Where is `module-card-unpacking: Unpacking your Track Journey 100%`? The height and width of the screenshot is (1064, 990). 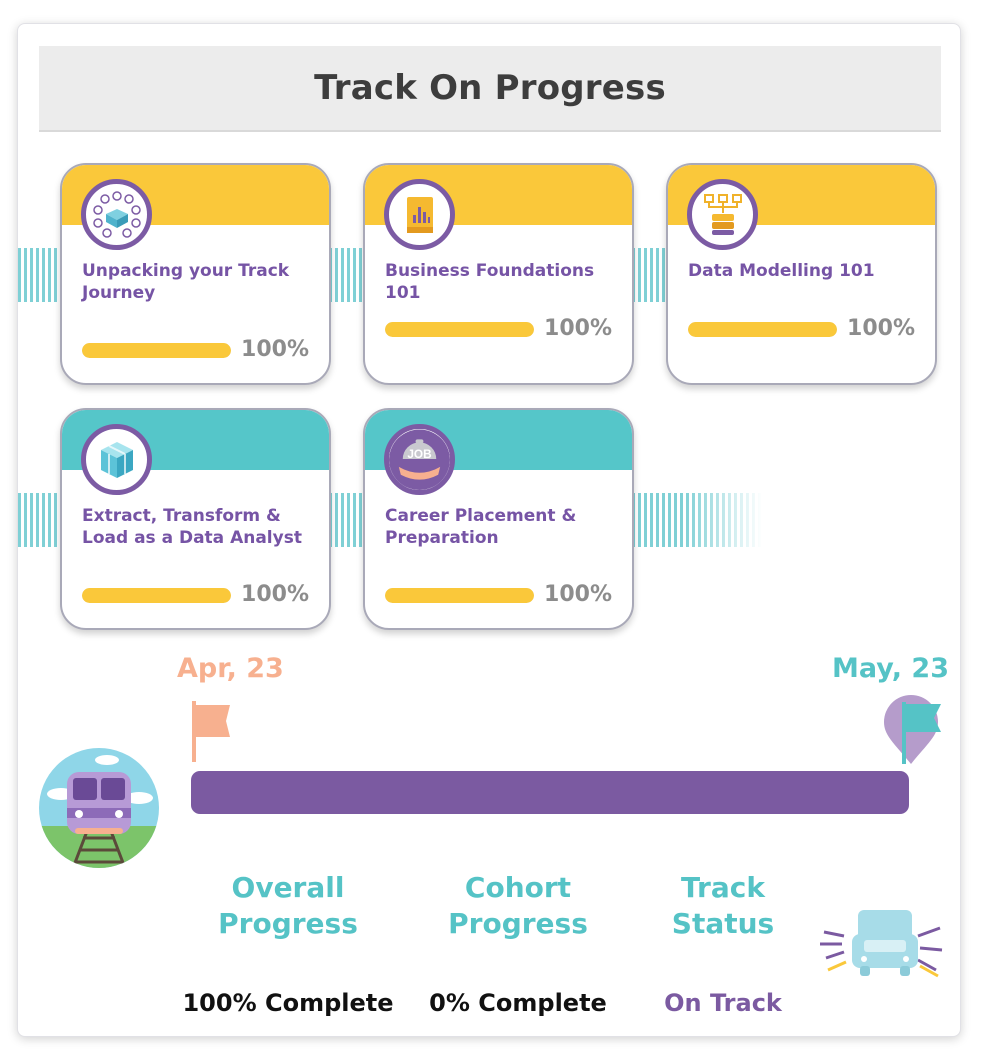 module-card-unpacking: Unpacking your Track Journey 100% is located at coordinates (195, 274).